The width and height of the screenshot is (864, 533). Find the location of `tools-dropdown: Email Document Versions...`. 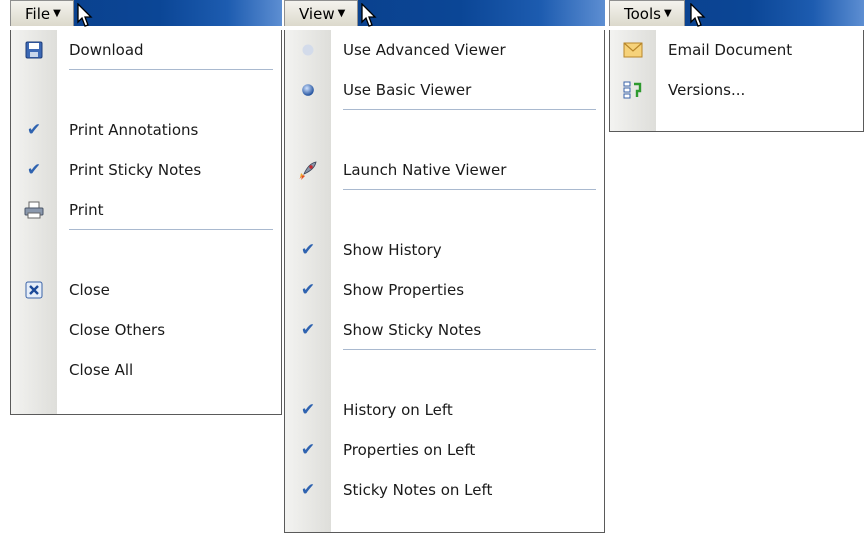

tools-dropdown: Email Document Versions... is located at coordinates (736, 81).